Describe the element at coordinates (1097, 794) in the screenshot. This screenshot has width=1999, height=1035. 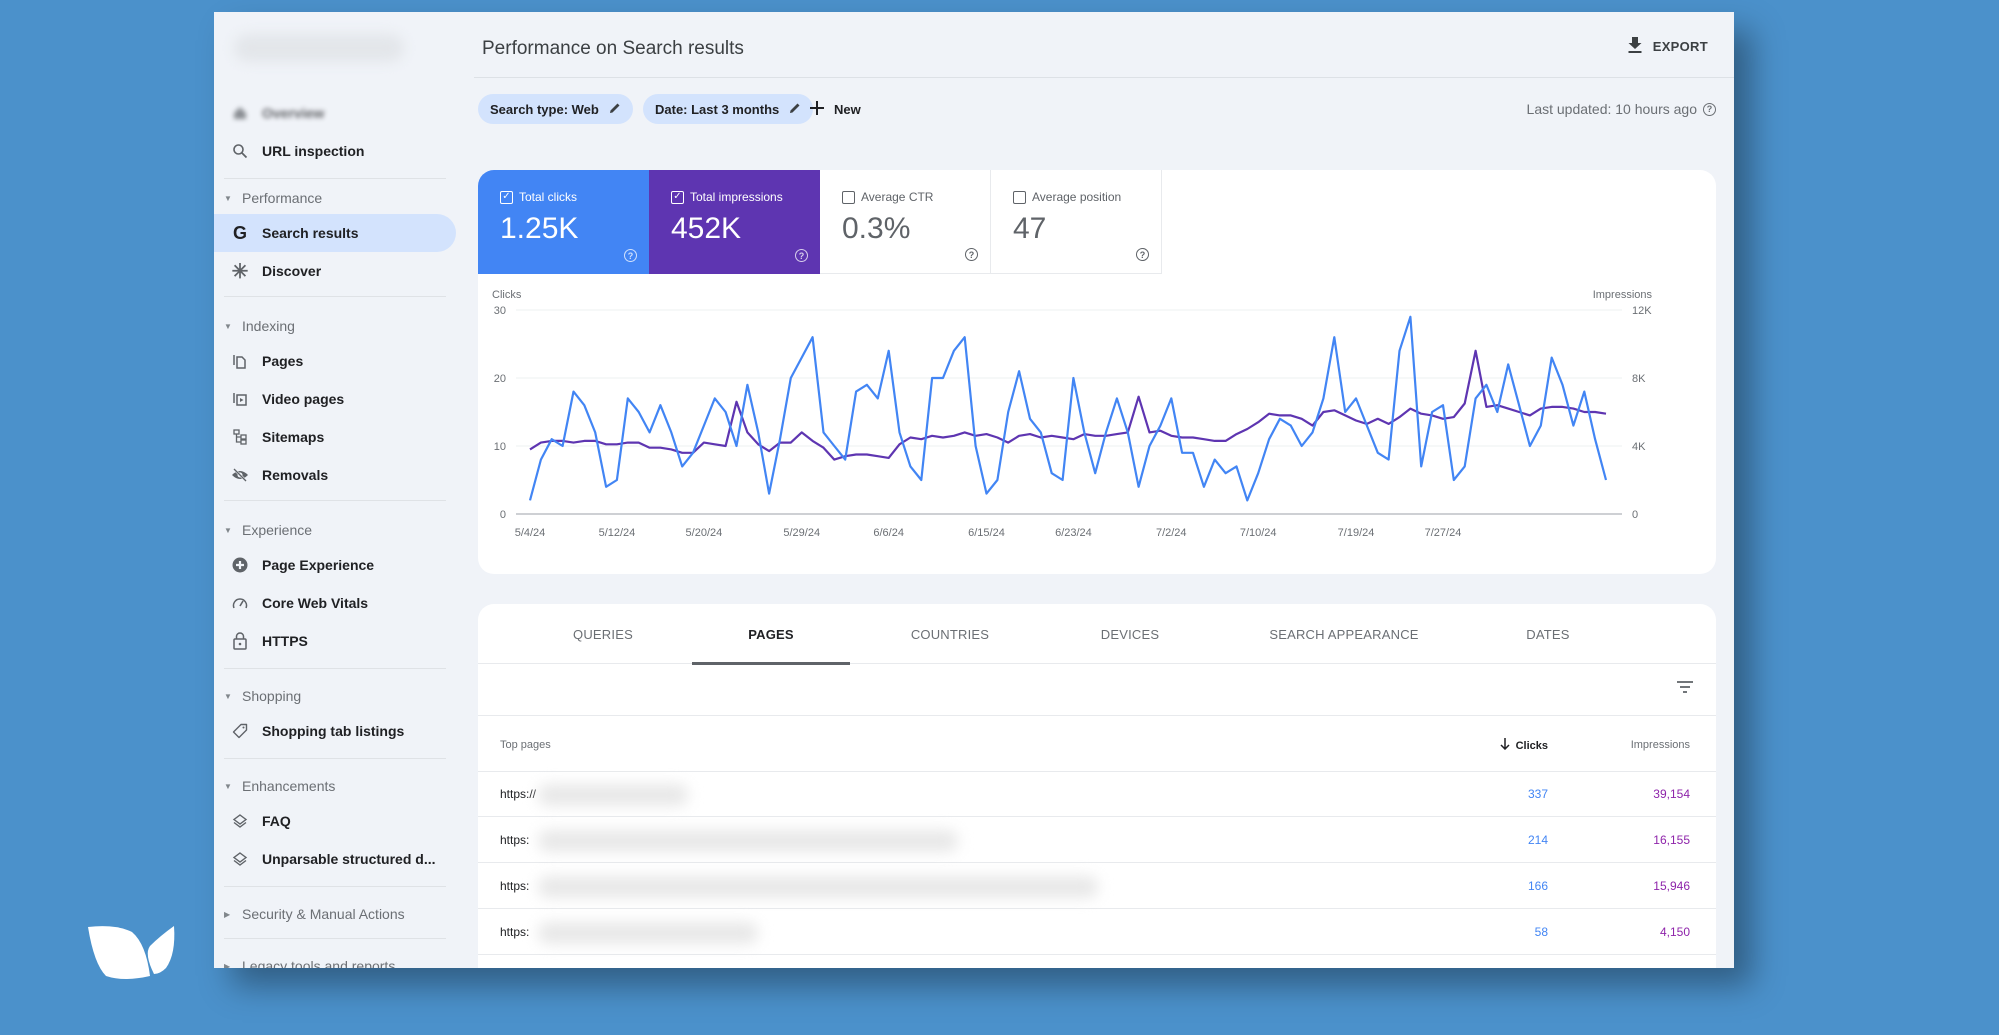
I see `table-row: https:// 337 39,154` at that location.